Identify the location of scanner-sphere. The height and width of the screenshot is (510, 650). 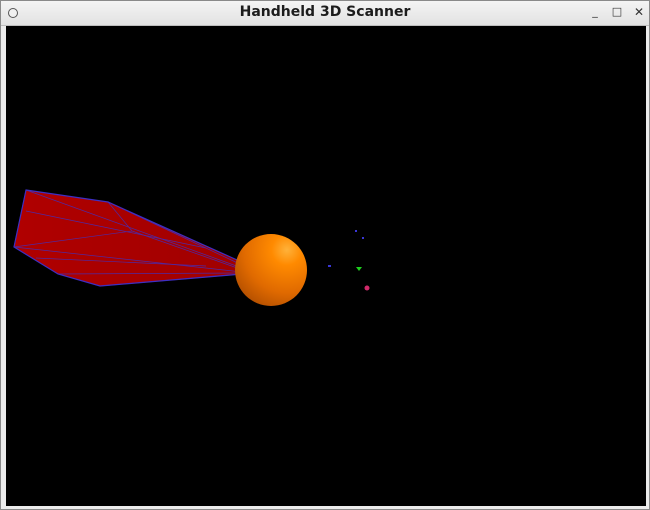
(271, 270).